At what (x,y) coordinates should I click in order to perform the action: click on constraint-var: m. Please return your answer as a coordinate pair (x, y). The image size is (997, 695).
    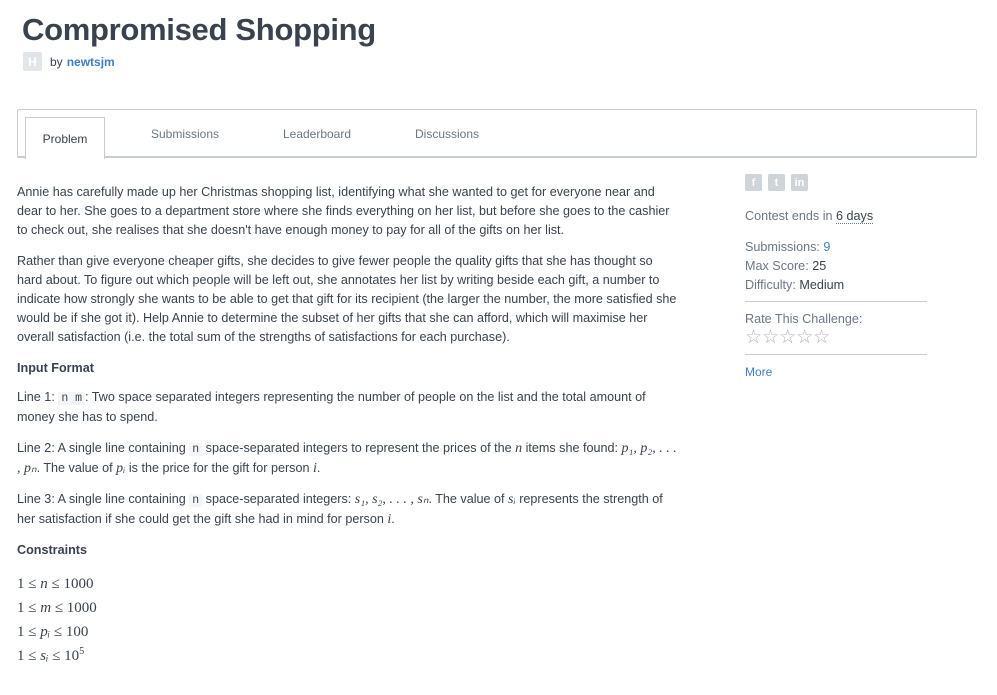
    Looking at the image, I should click on (46, 608).